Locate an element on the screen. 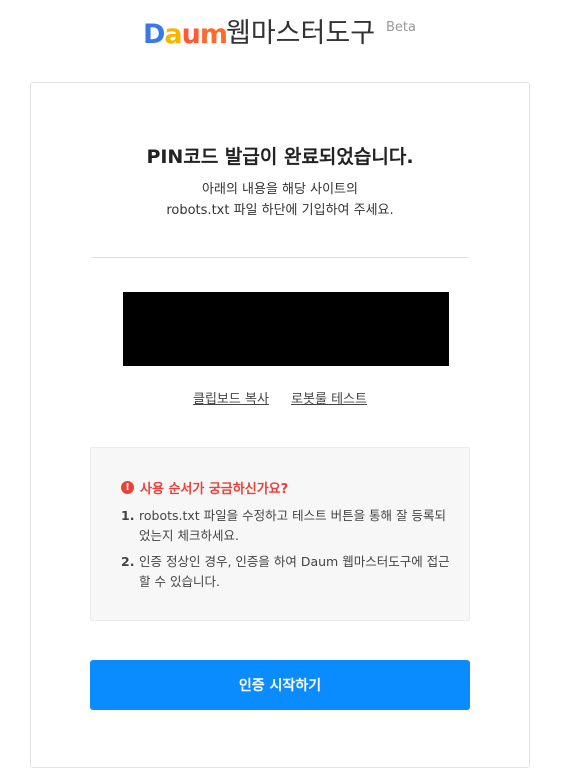 The height and width of the screenshot is (781, 562). description-line: robots.txt 파일 하단에 기입하여 주세요. is located at coordinates (280, 210).